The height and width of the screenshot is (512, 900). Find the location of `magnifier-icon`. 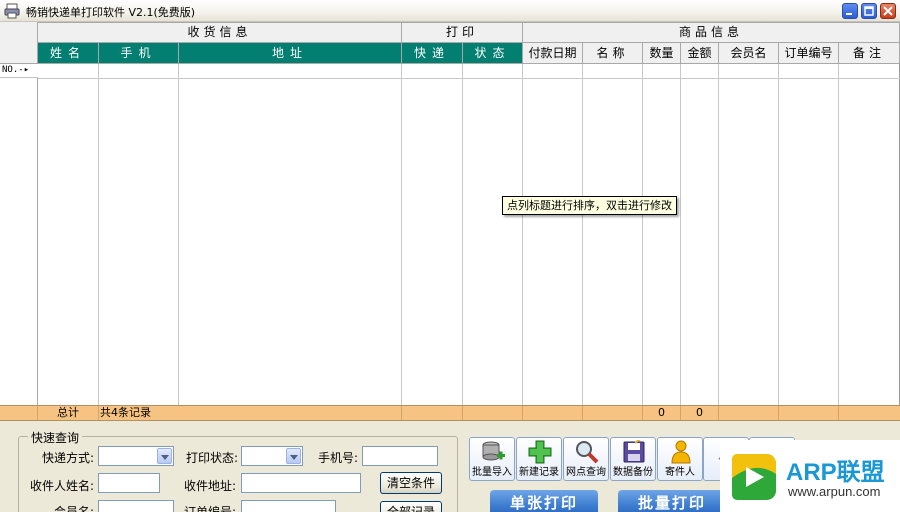

magnifier-icon is located at coordinates (587, 452).